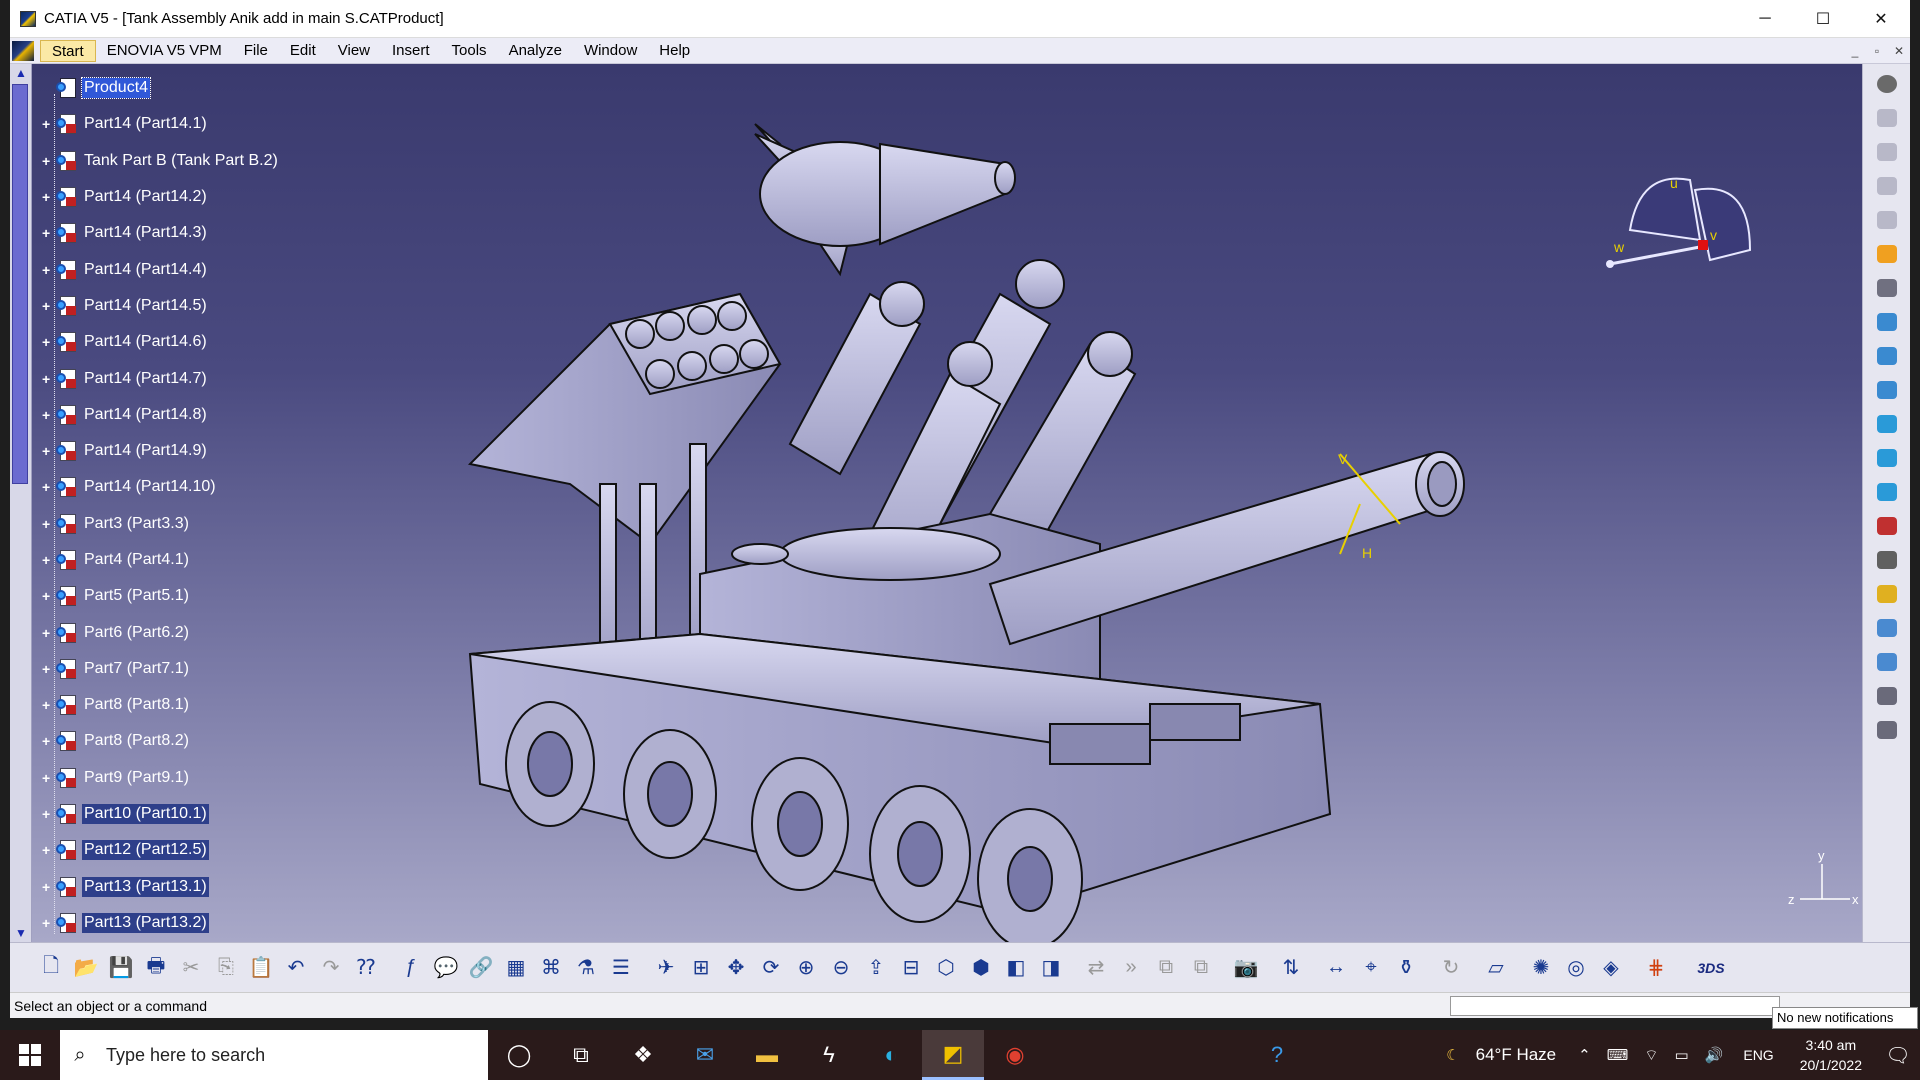 This screenshot has height=1080, width=1920. What do you see at coordinates (1887, 594) in the screenshot?
I see `bom-button` at bounding box center [1887, 594].